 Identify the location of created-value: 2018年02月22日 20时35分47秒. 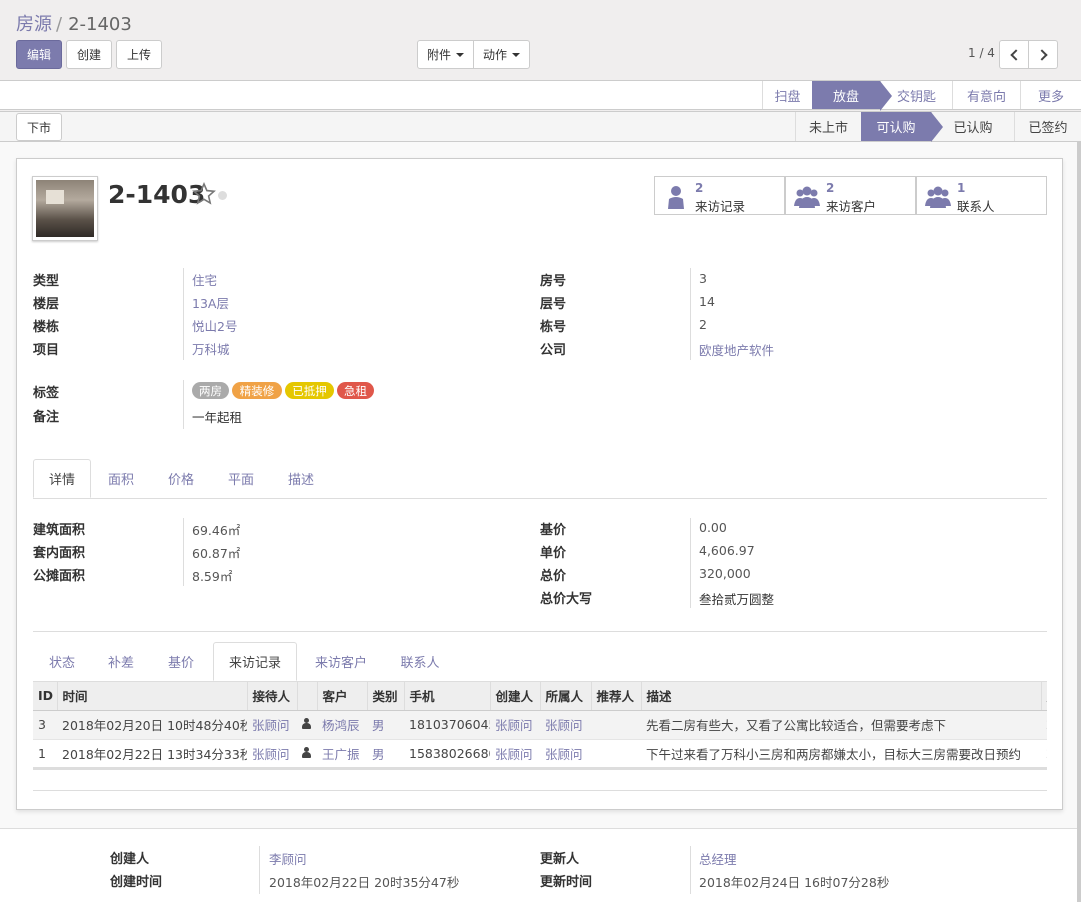
(364, 882).